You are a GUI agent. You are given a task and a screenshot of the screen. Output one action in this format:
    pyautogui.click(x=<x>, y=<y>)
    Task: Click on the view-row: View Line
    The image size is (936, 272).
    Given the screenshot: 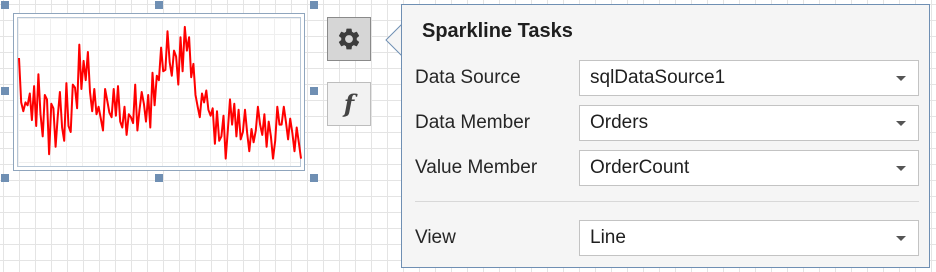 What is the action you would take?
    pyautogui.click(x=665, y=238)
    